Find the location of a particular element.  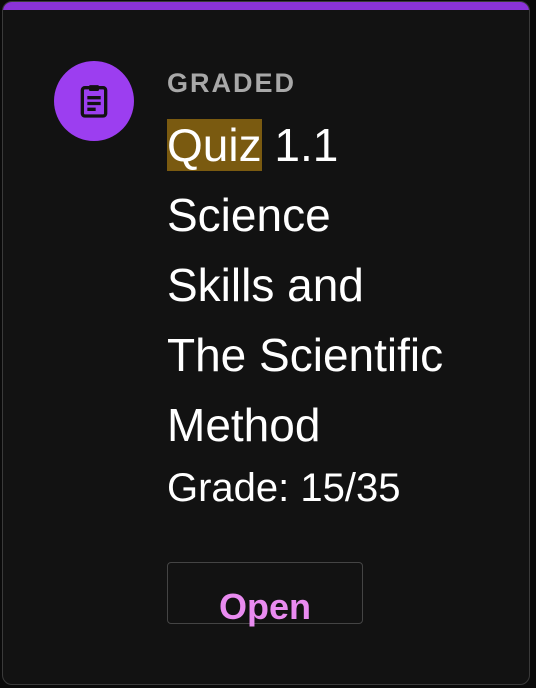

title-line-1: Quiz 1.1 is located at coordinates (337, 145).